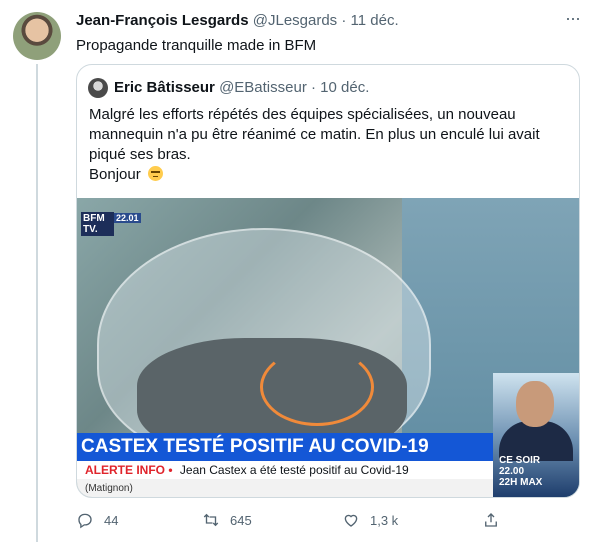  Describe the element at coordinates (98, 88) in the screenshot. I see `quoted-author-avatar` at that location.